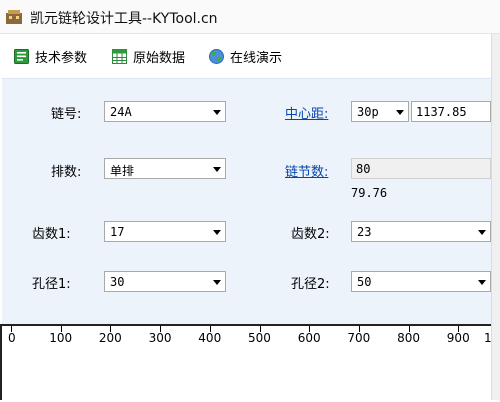 This screenshot has height=402, width=500. Describe the element at coordinates (61, 58) in the screenshot. I see `tech-params-label: 技术参数` at that location.